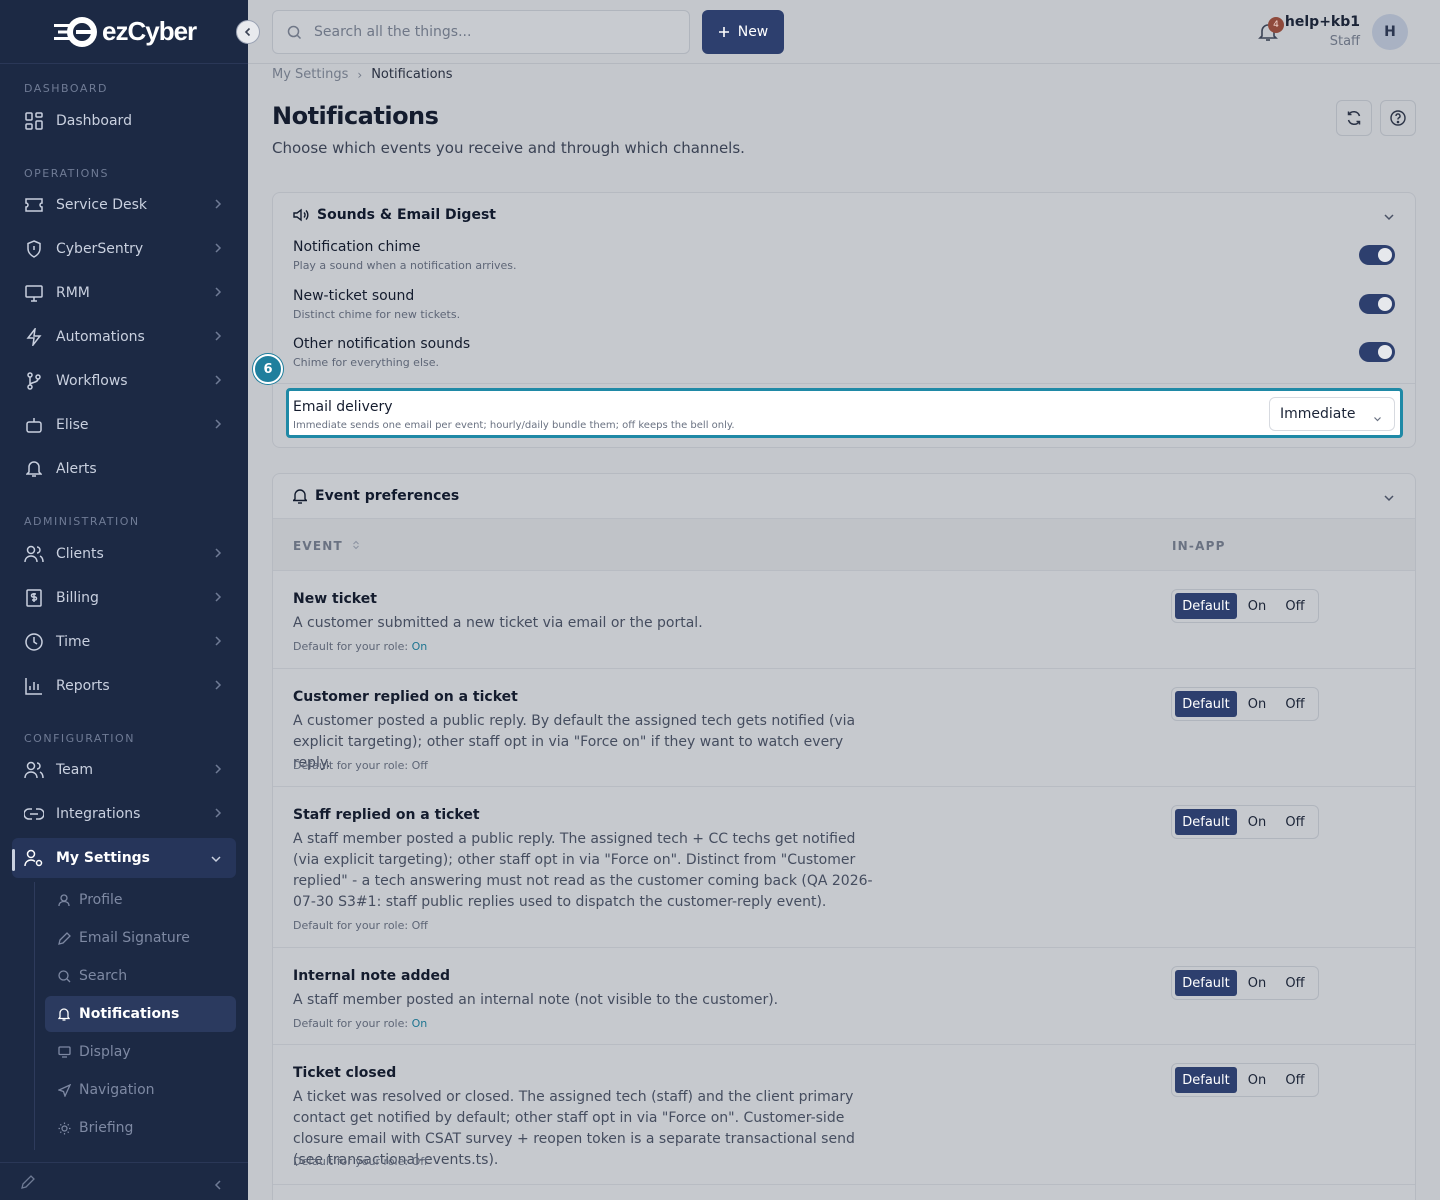 The height and width of the screenshot is (1200, 1440). I want to click on step-marker-badge: 6, so click(268, 369).